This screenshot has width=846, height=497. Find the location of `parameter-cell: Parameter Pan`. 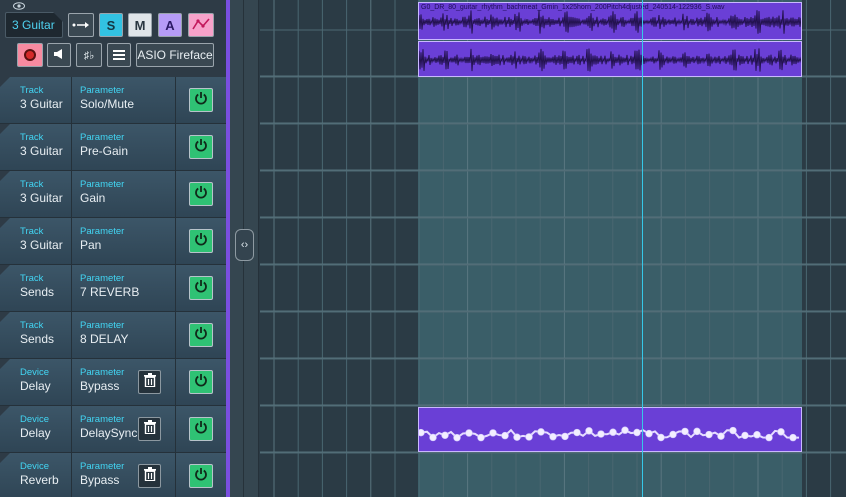

parameter-cell: Parameter Pan is located at coordinates (123, 241).